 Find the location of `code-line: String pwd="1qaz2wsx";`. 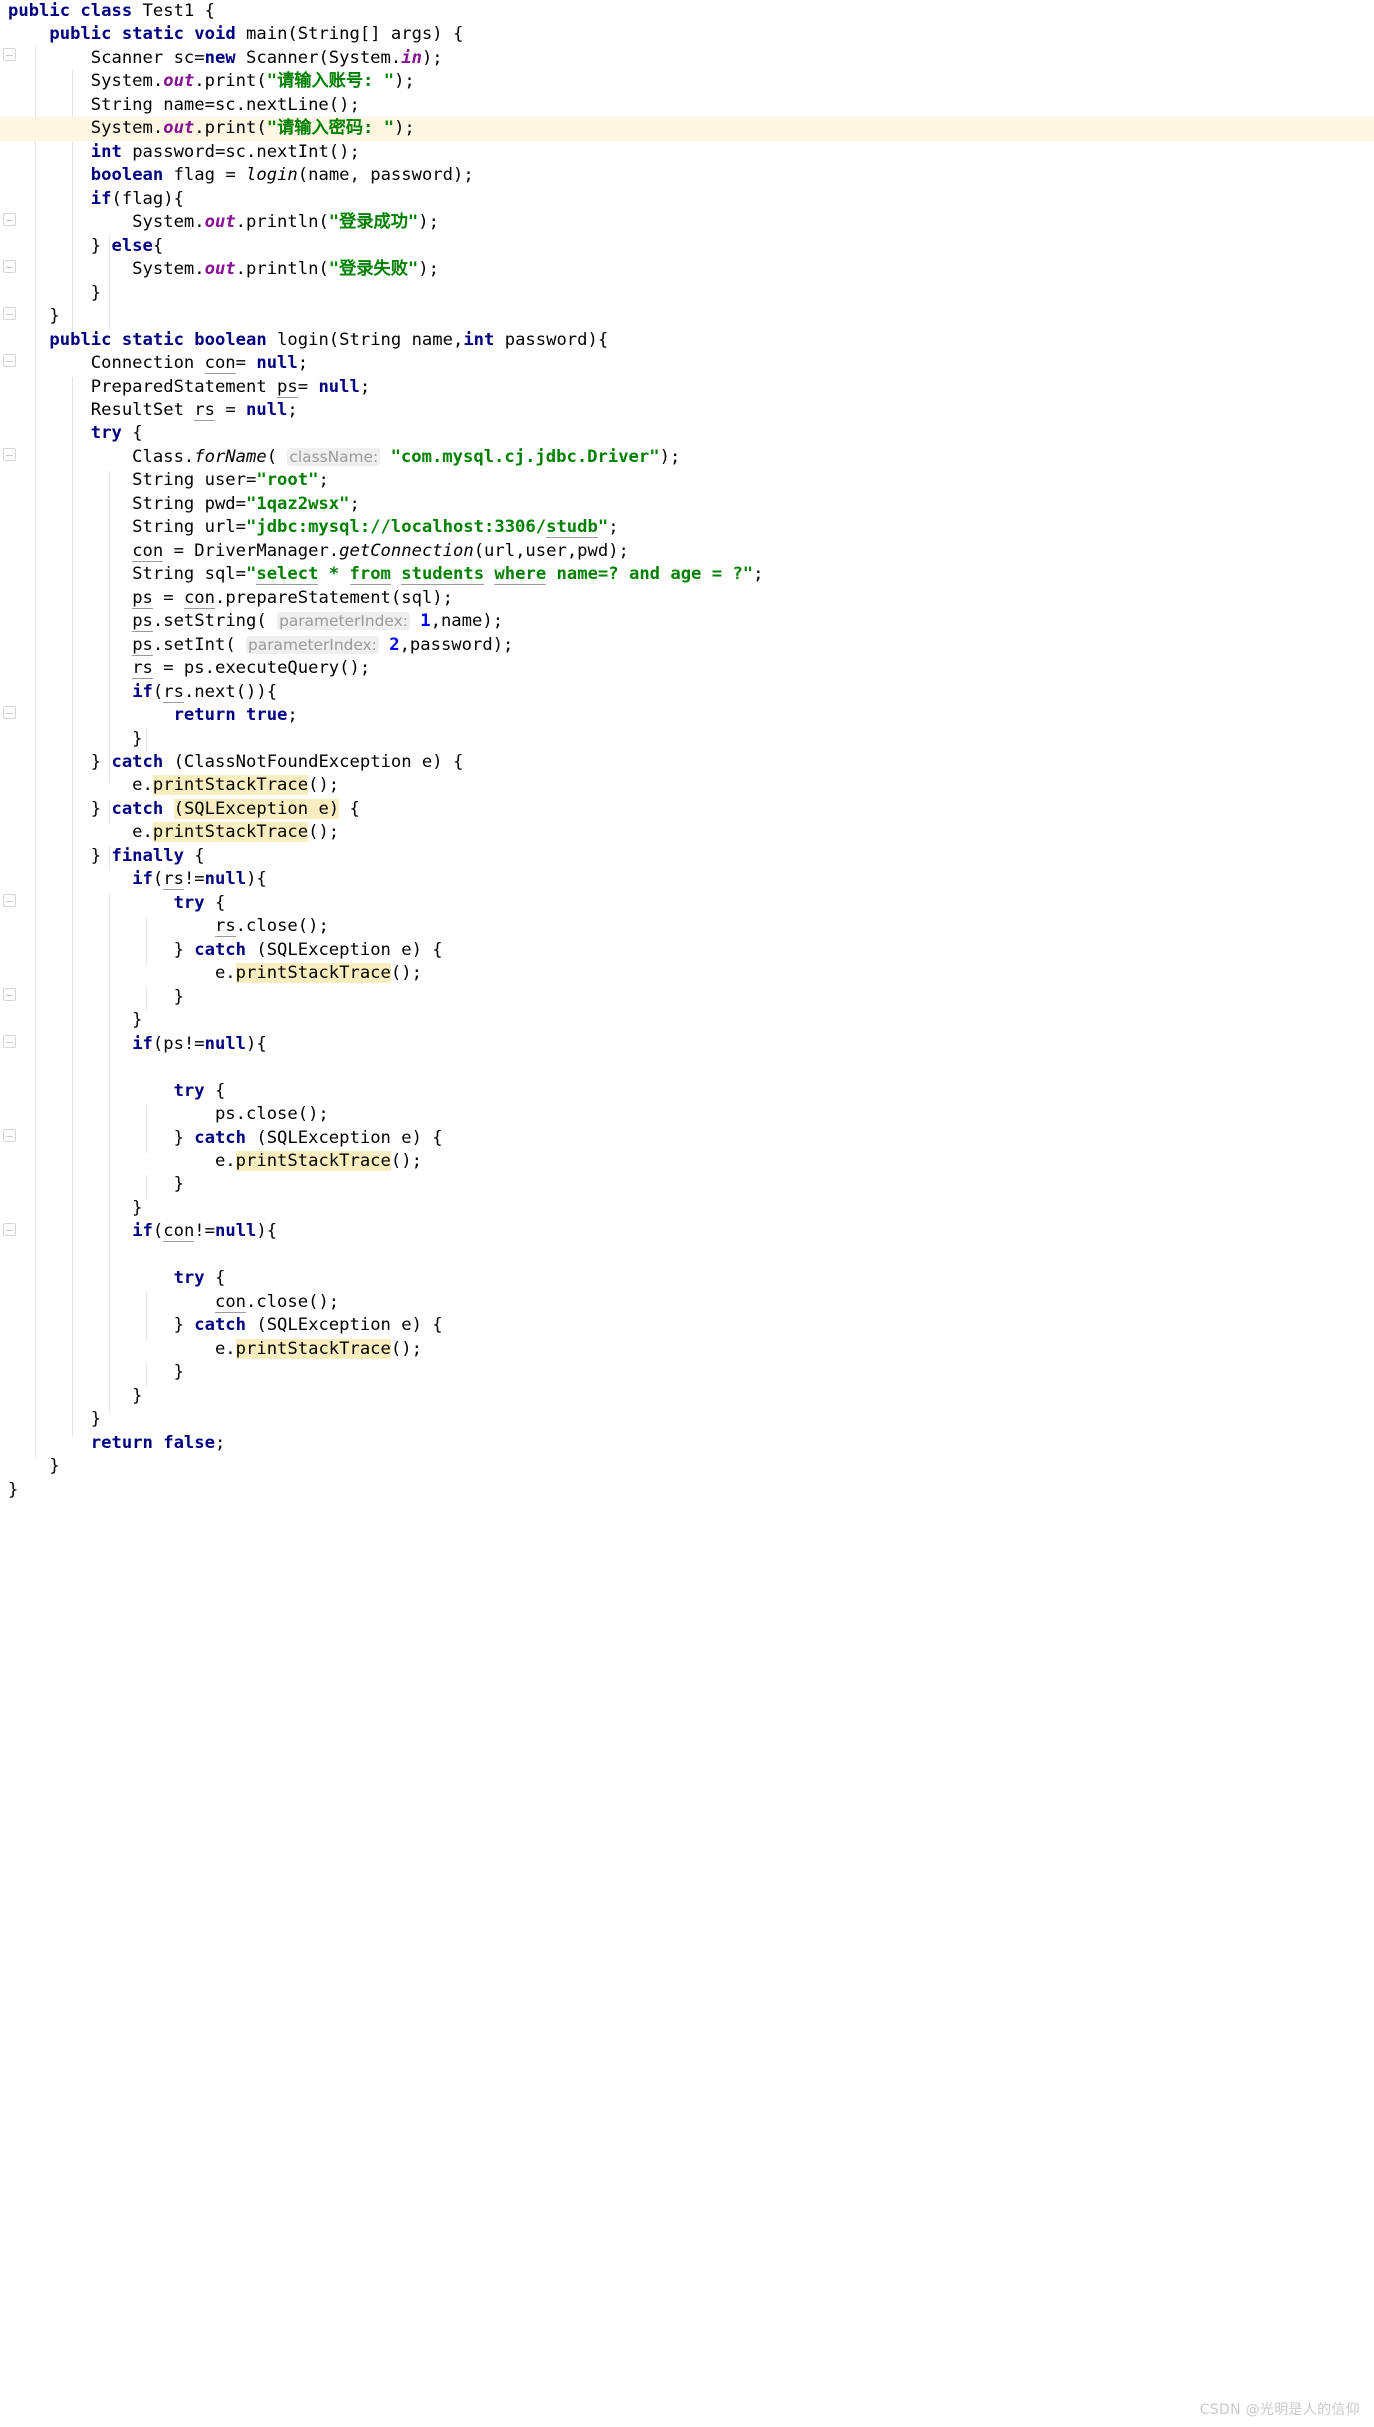

code-line: String pwd="1qaz2wsx"; is located at coordinates (687, 504).